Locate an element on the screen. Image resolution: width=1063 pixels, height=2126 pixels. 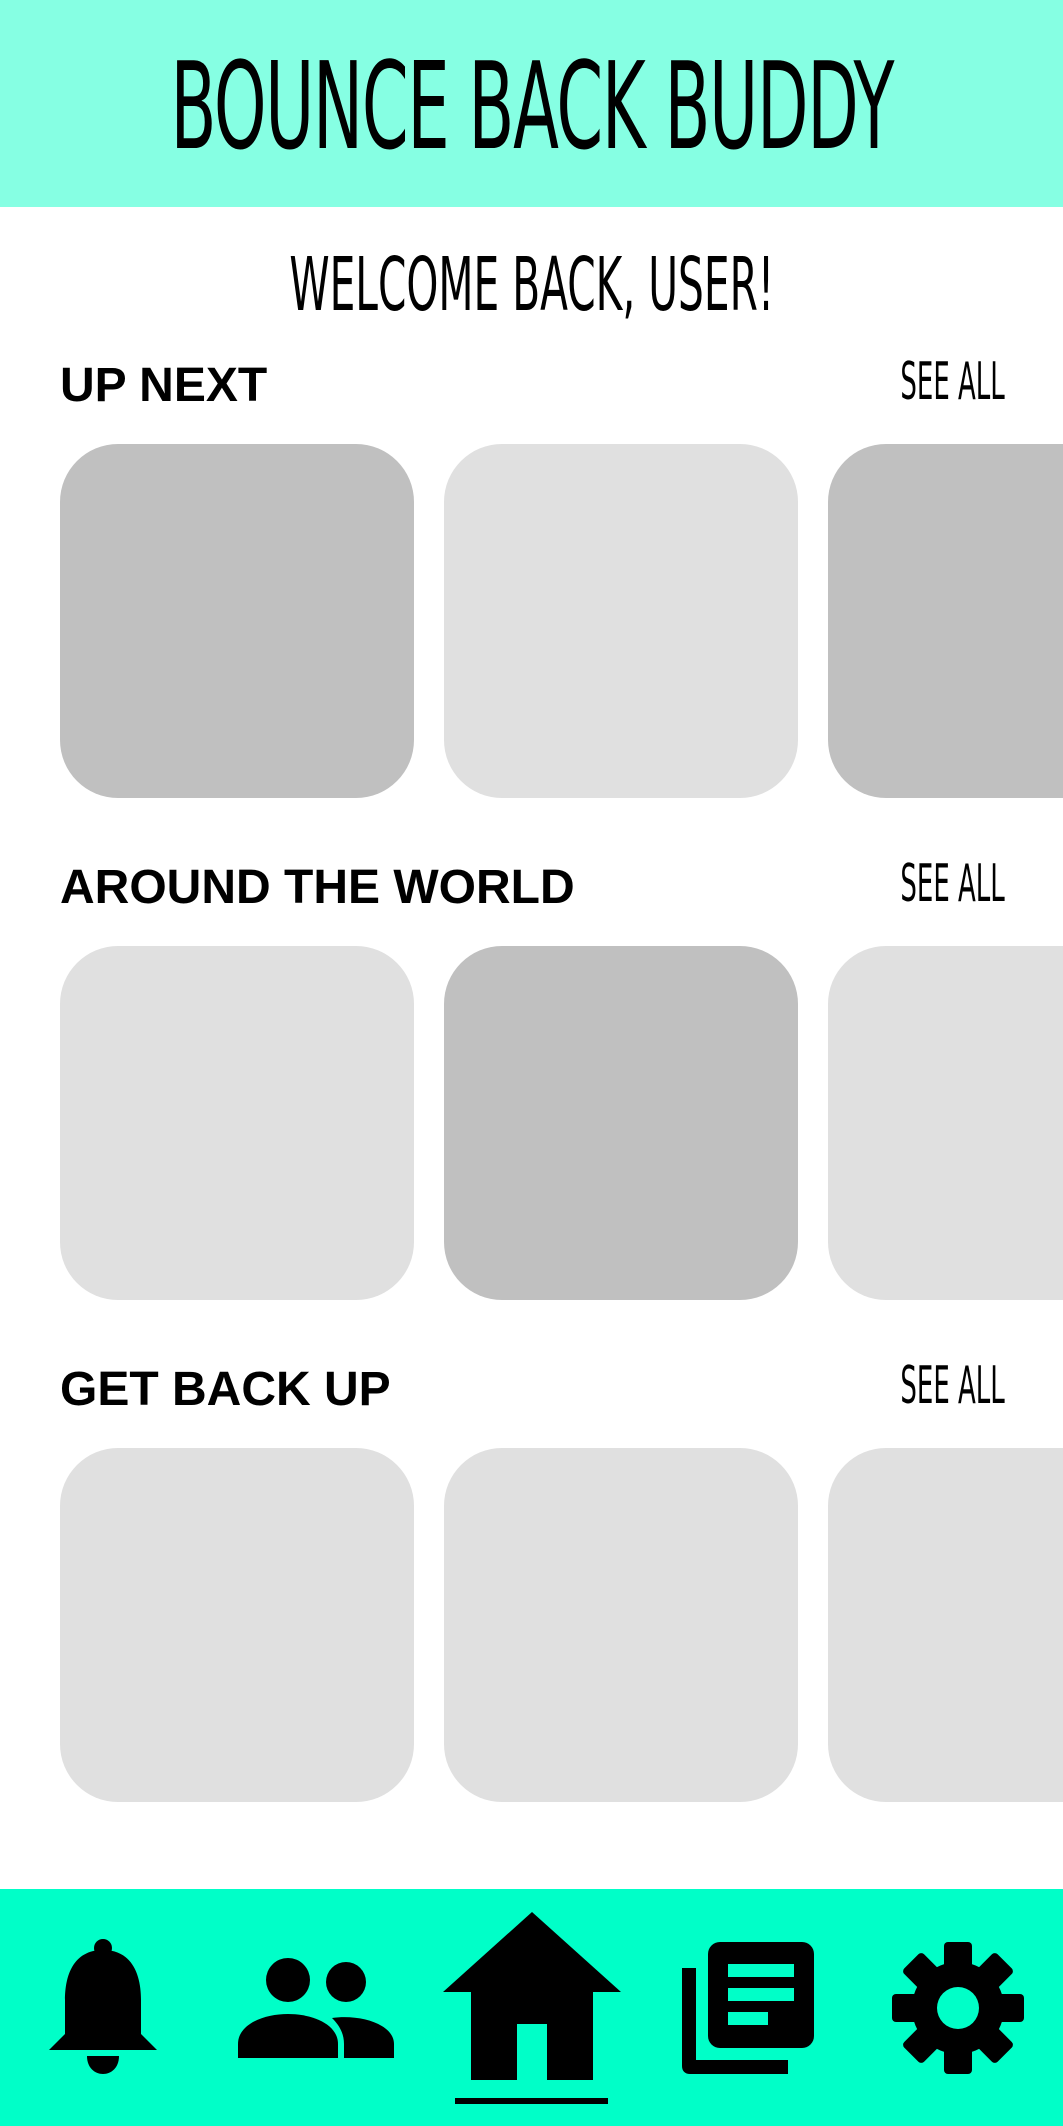
nav-notifications is located at coordinates (103, 2007).